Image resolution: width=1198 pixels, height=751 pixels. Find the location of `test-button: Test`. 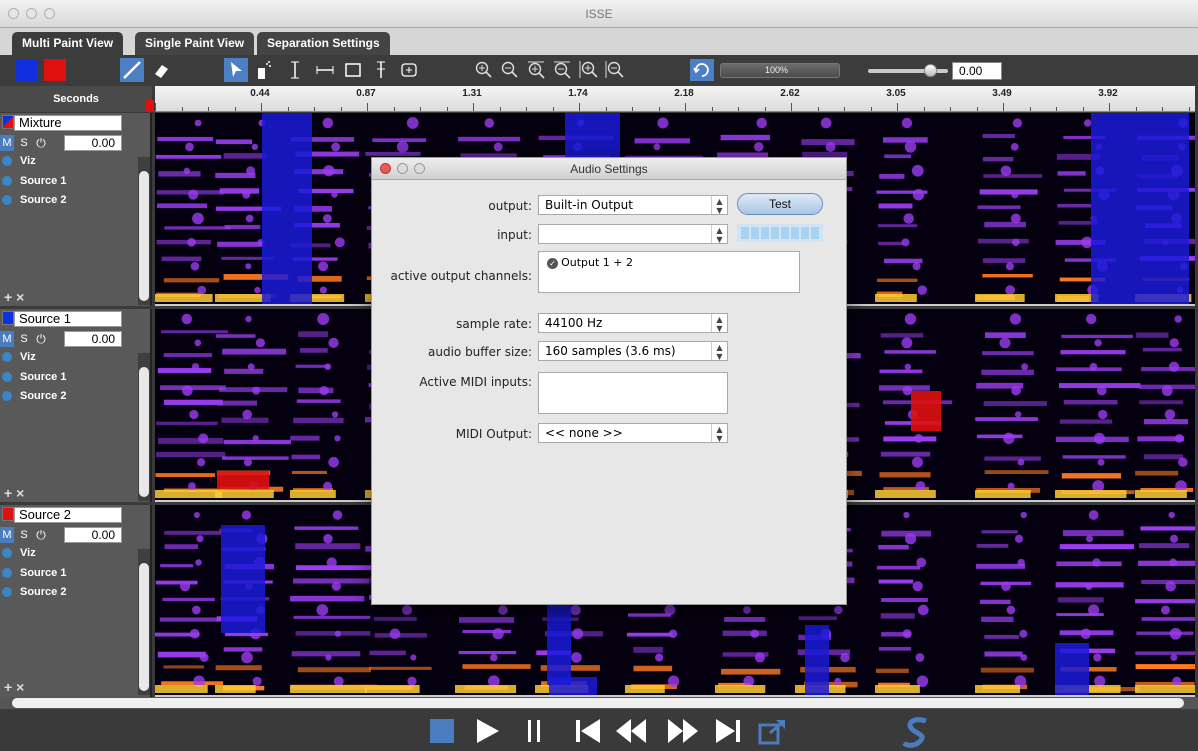

test-button: Test is located at coordinates (780, 204).